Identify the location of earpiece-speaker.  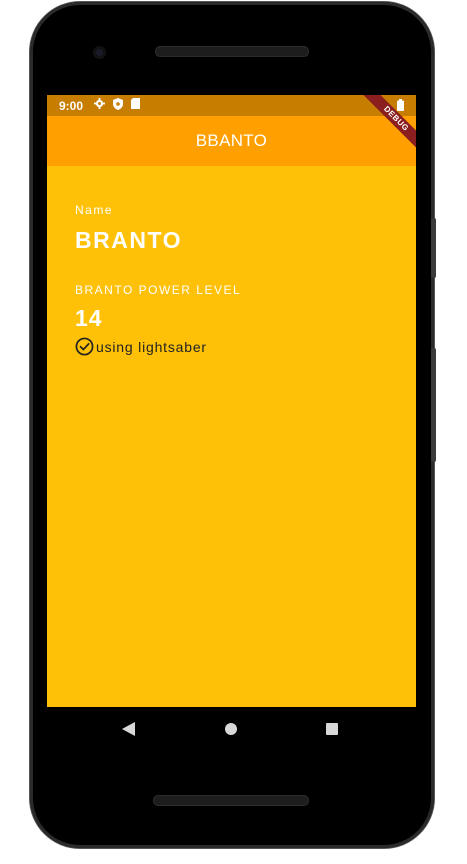
(232, 51).